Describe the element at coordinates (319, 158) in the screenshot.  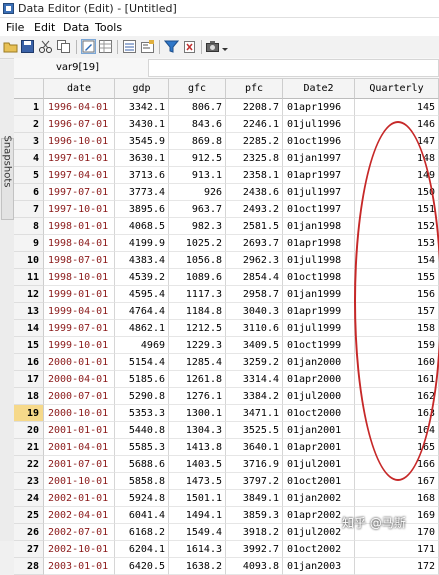
I see `cell-d2: 01jan1997` at that location.